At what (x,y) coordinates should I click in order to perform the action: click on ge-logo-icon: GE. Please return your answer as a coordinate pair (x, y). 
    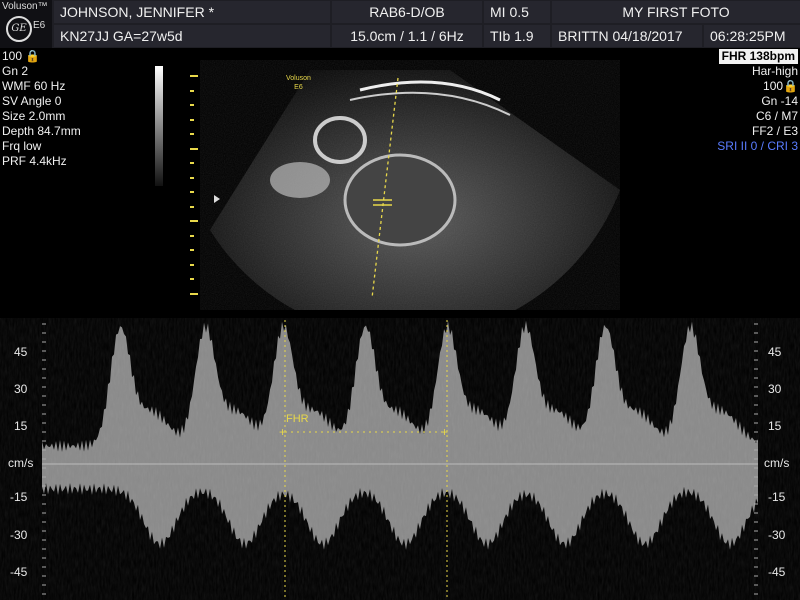
    Looking at the image, I should click on (19, 29).